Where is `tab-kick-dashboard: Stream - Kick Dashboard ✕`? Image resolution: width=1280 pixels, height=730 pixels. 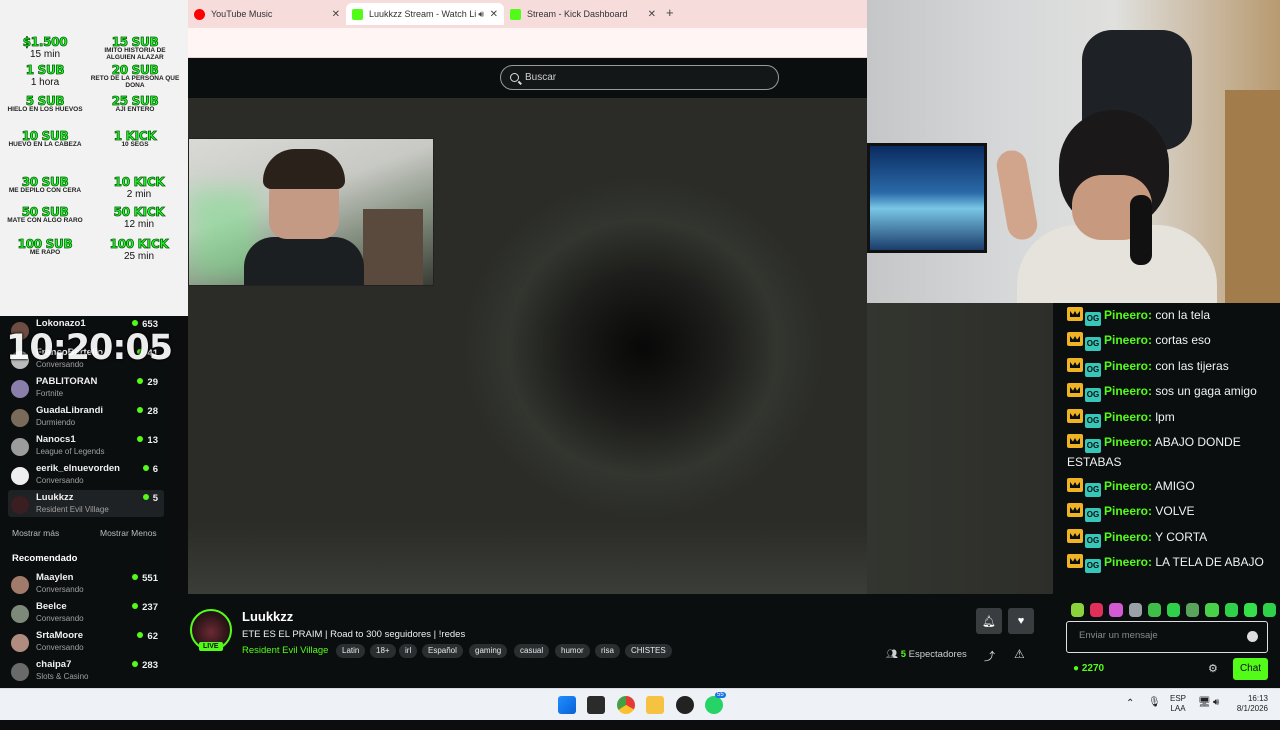 tab-kick-dashboard: Stream - Kick Dashboard ✕ is located at coordinates (583, 14).